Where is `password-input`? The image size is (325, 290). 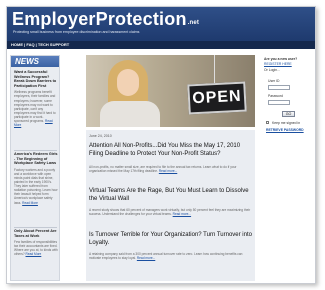 password-input is located at coordinates (279, 102).